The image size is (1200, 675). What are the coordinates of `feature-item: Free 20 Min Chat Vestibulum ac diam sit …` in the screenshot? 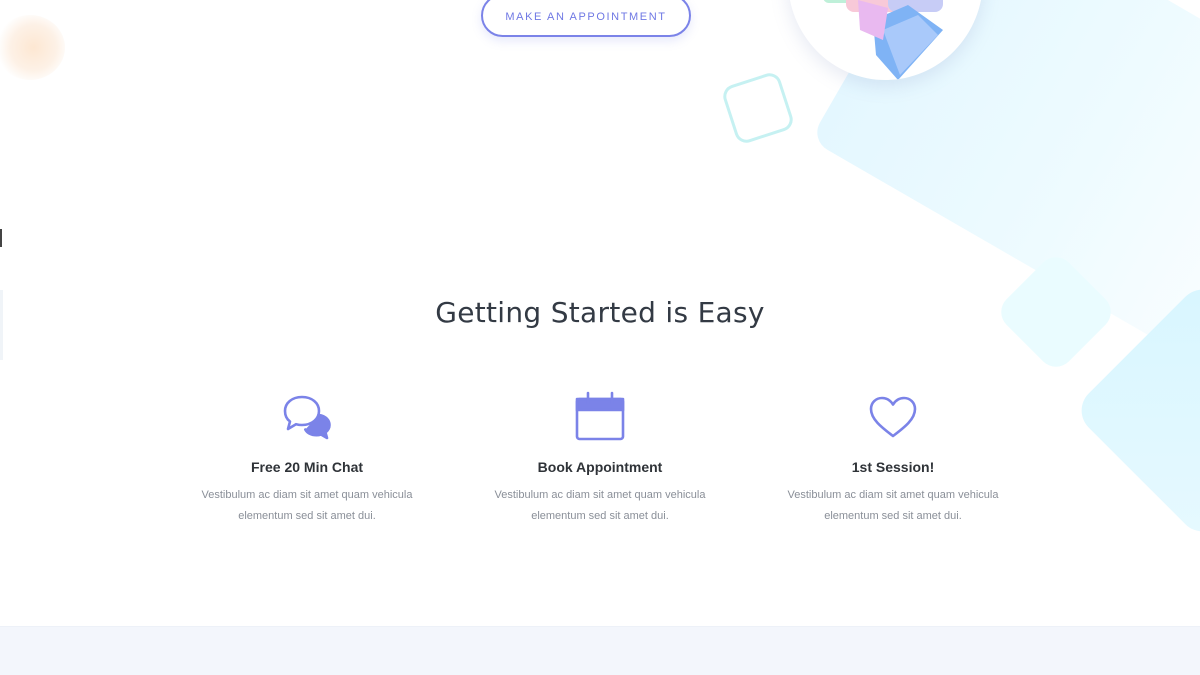 It's located at (307, 458).